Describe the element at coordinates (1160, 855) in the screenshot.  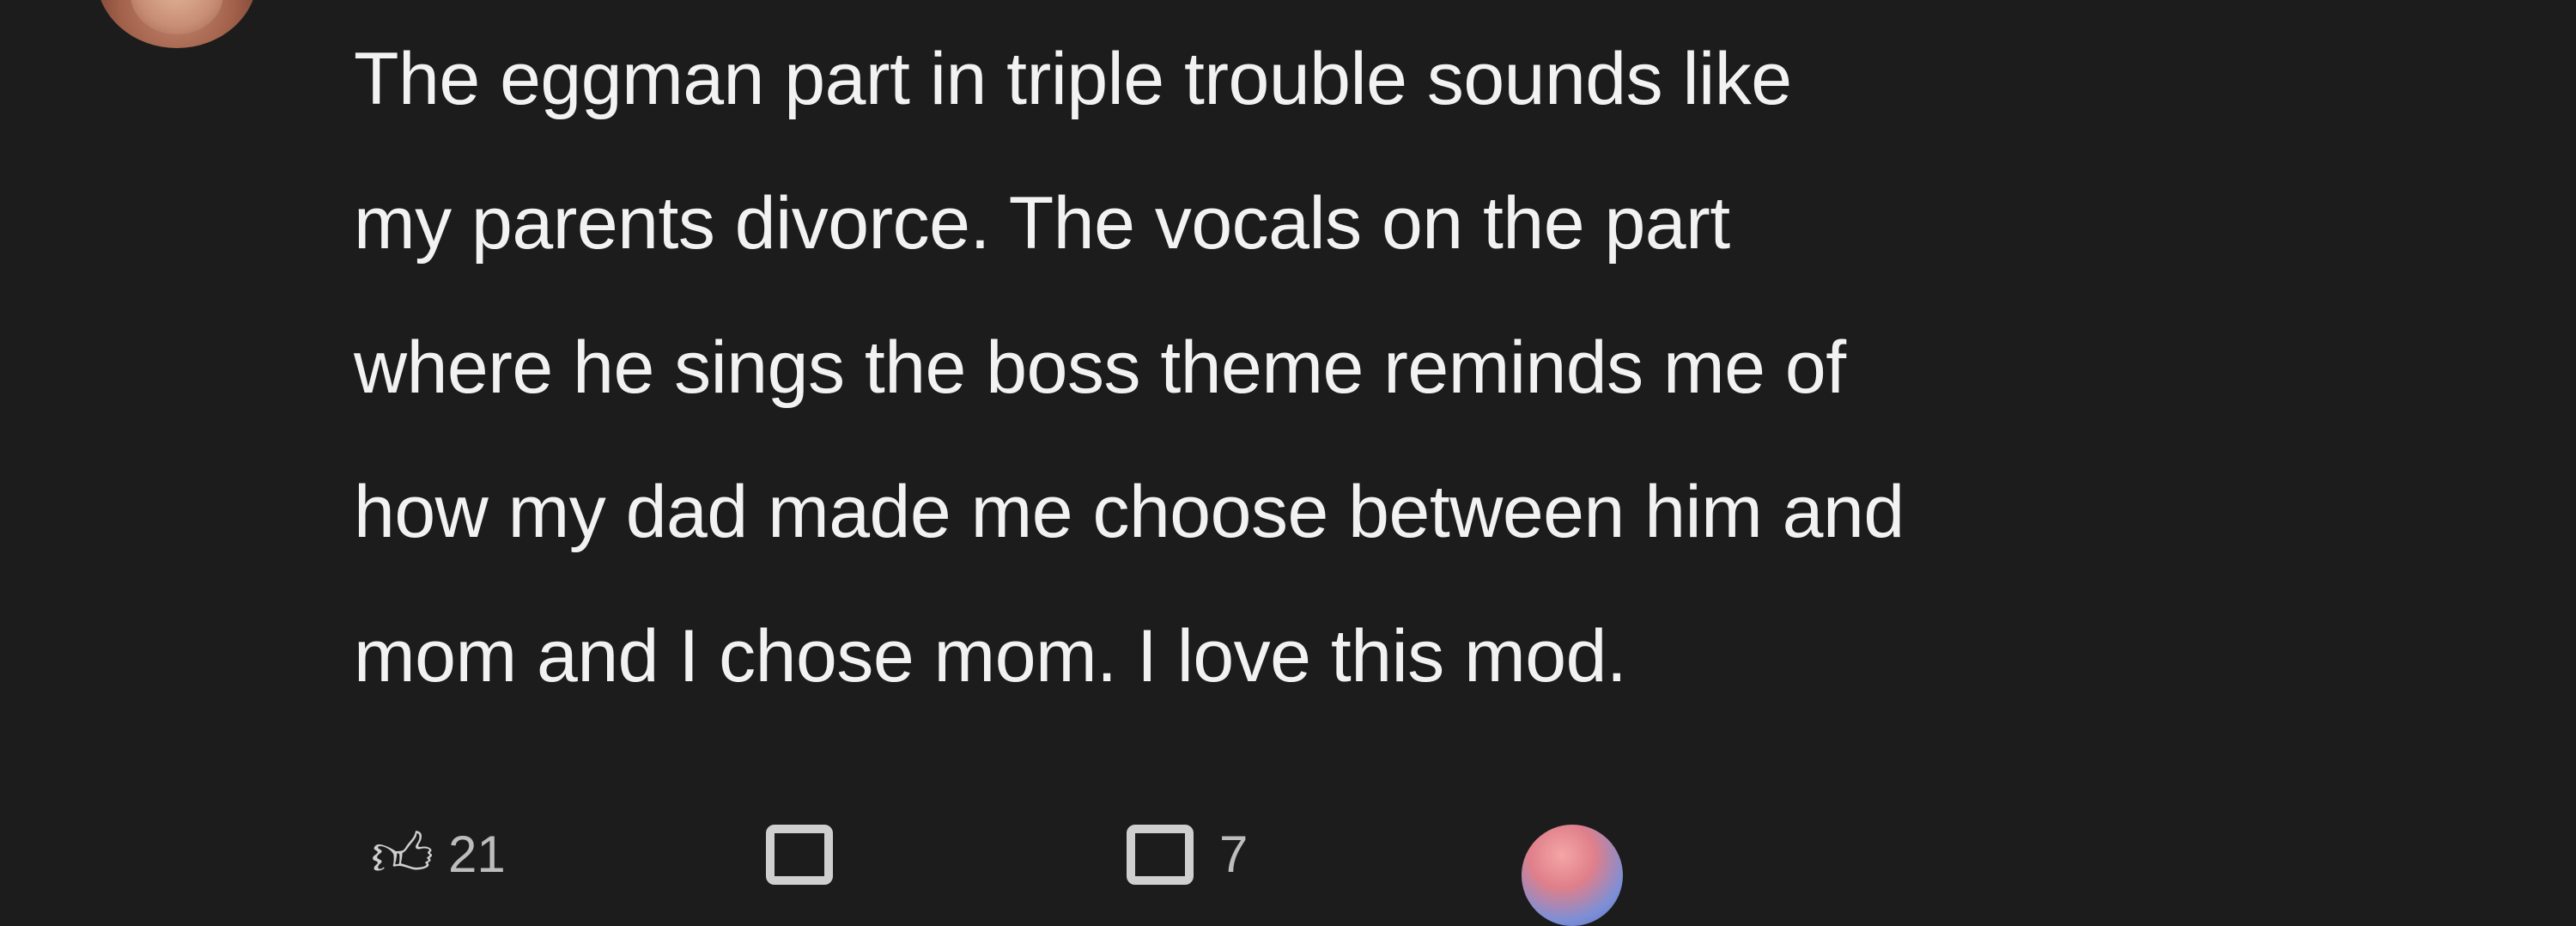
I see `bookmark-icon` at that location.